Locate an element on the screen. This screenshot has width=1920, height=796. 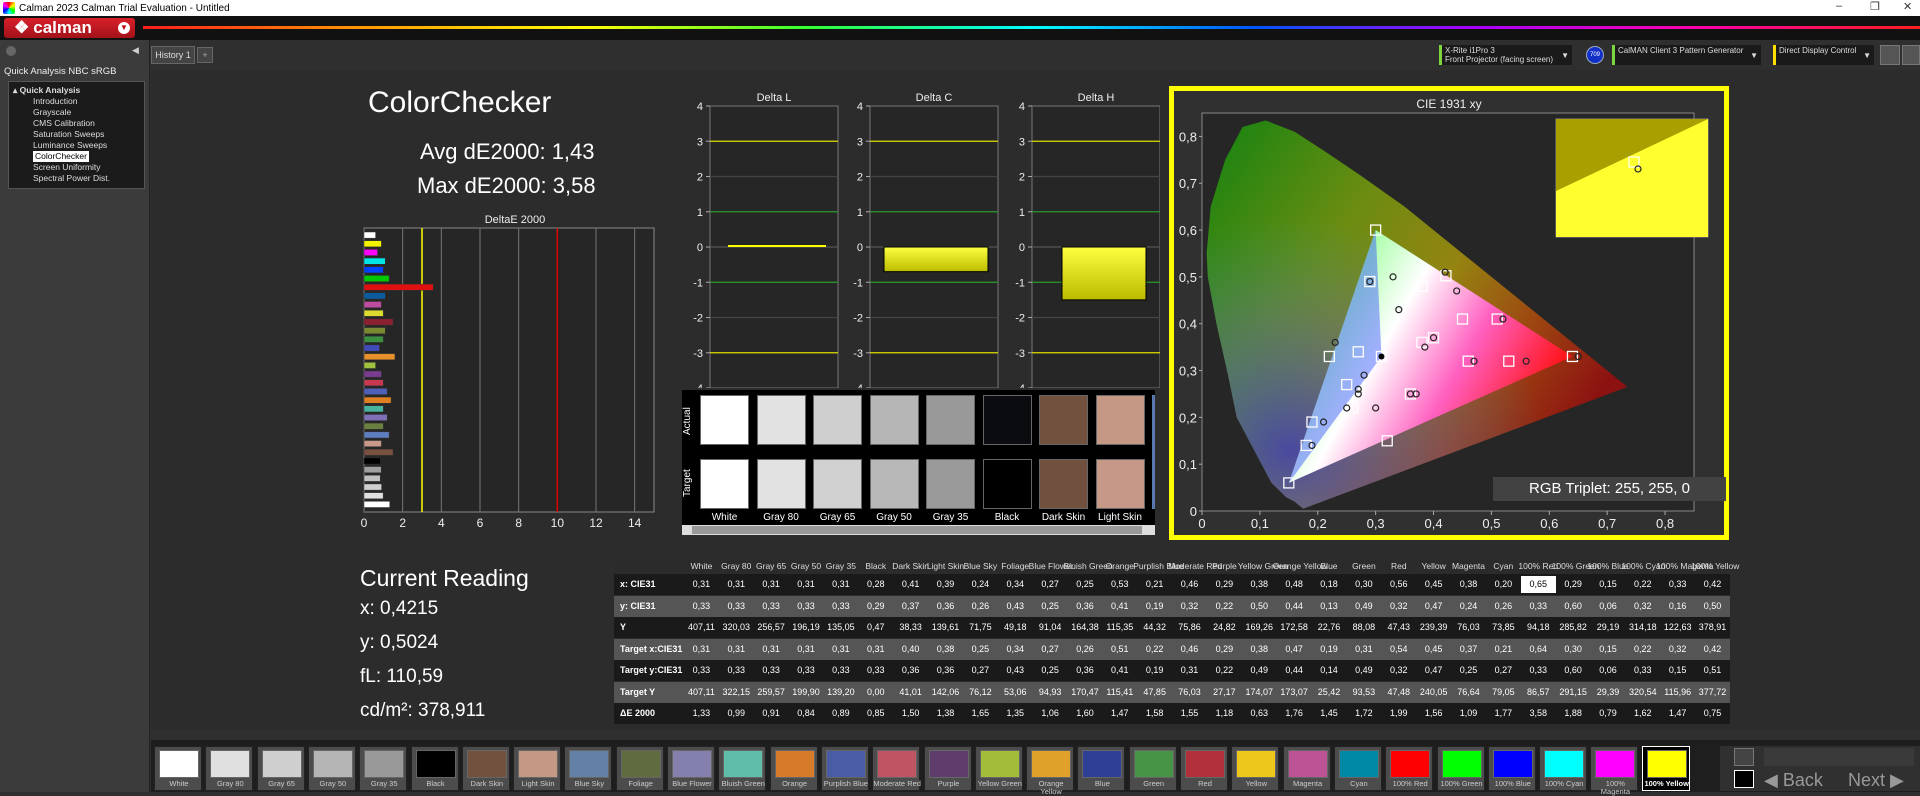
tree-section: ▴ Quick Analysis is located at coordinates (76, 90).